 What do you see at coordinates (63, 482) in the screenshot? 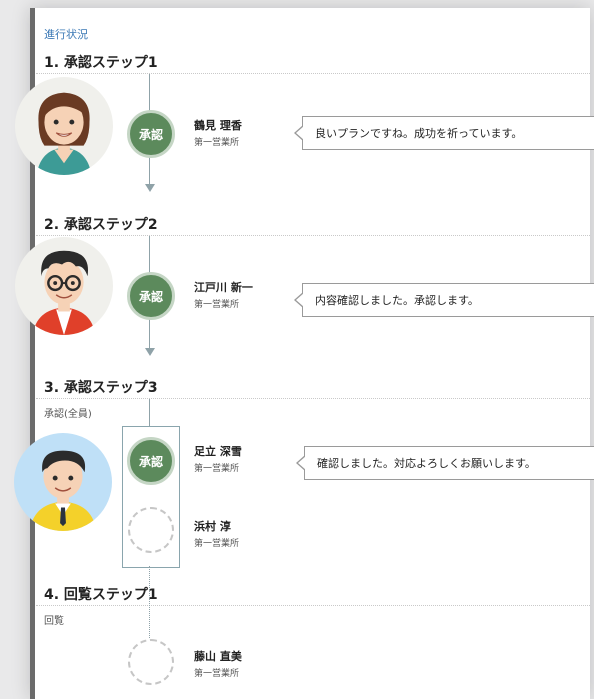
I see `avatar-man-yellow-icon` at bounding box center [63, 482].